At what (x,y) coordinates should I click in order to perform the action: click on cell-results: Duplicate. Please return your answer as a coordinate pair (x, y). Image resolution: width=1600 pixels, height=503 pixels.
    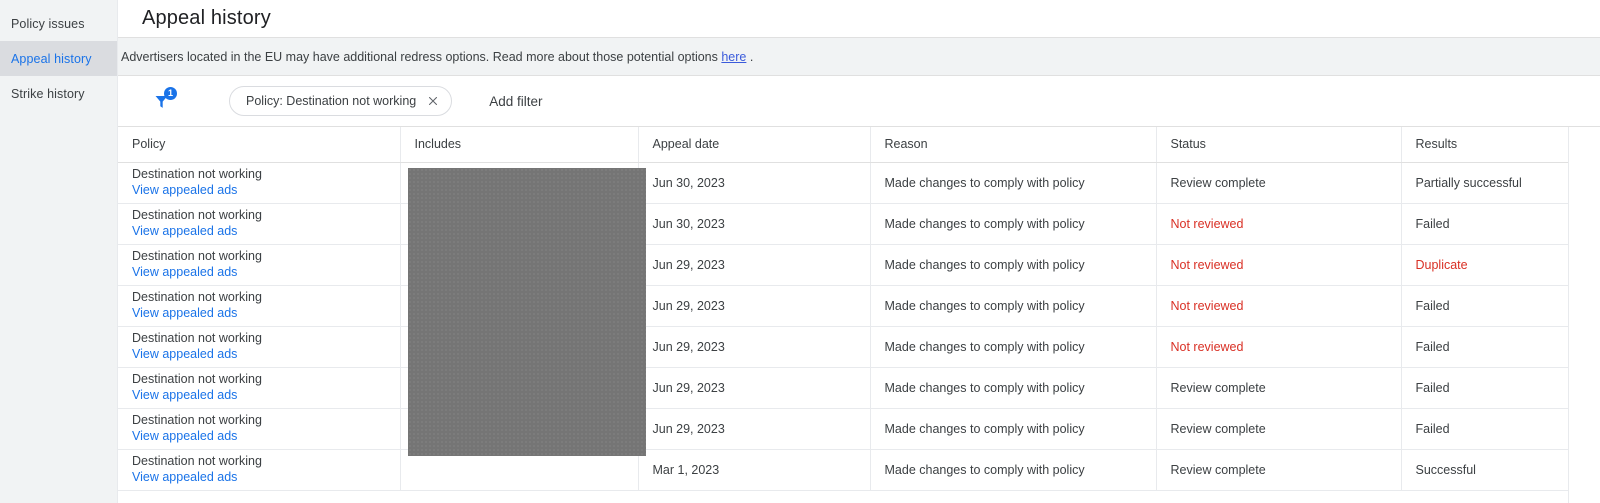
    Looking at the image, I should click on (1484, 265).